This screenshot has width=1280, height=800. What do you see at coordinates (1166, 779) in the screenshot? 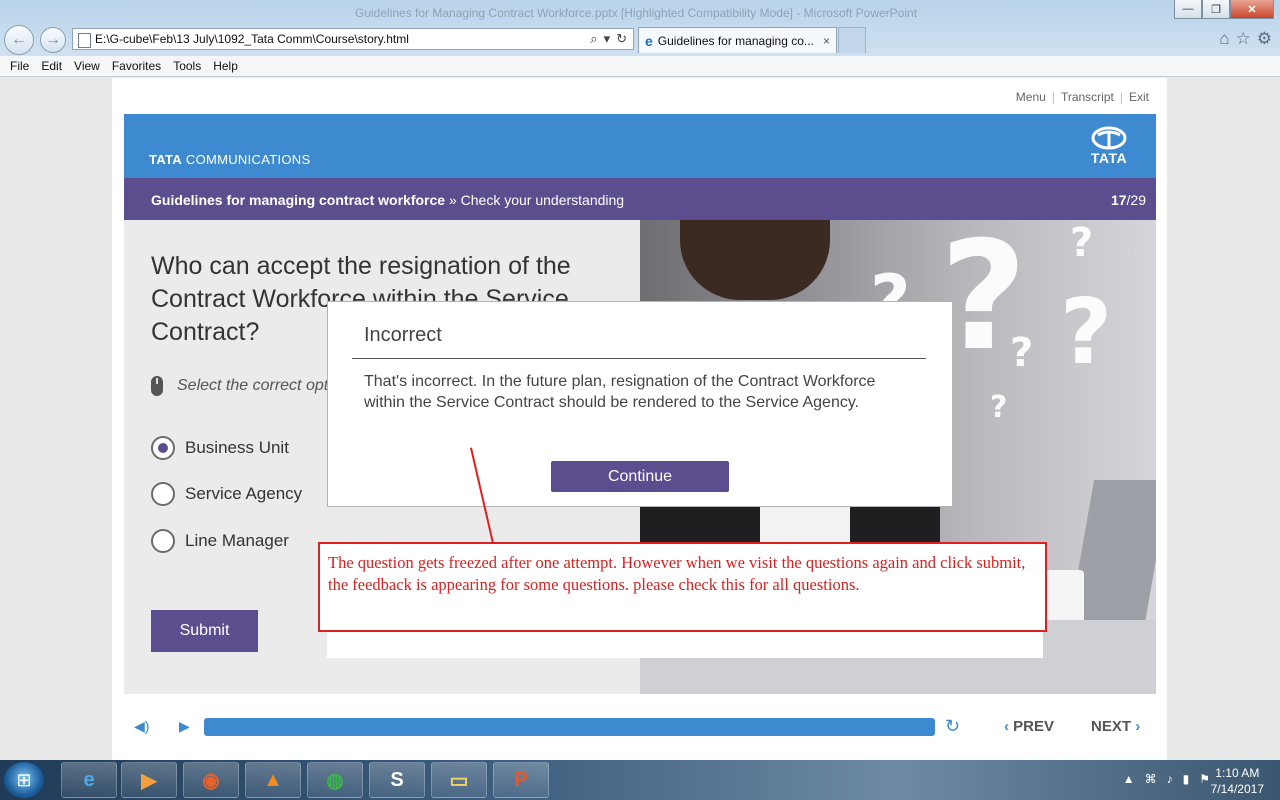
I see `system-tray: ▲ ⌘ ♪ ▮ ⚑` at bounding box center [1166, 779].